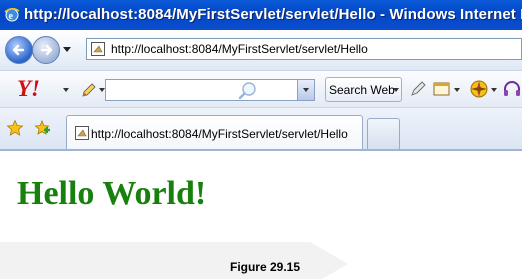 The image size is (530, 279). What do you see at coordinates (396, 90) in the screenshot?
I see `search-web-menu-arrow-icon` at bounding box center [396, 90].